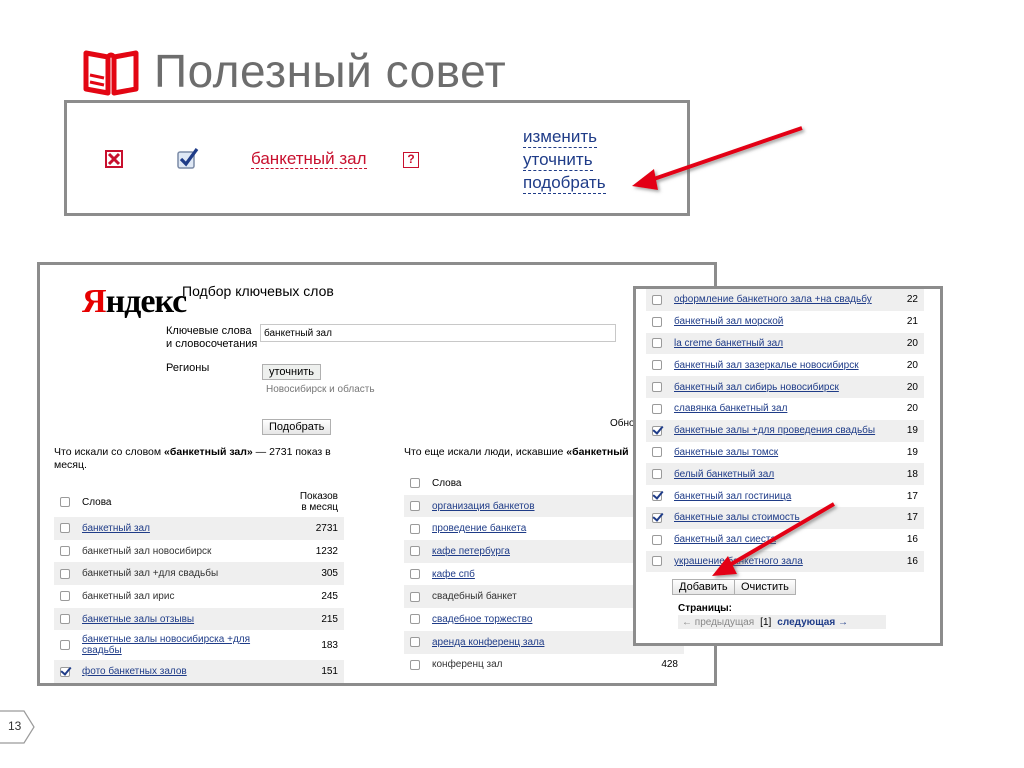  What do you see at coordinates (326, 551) in the screenshot?
I see `shows-count: 1232` at bounding box center [326, 551].